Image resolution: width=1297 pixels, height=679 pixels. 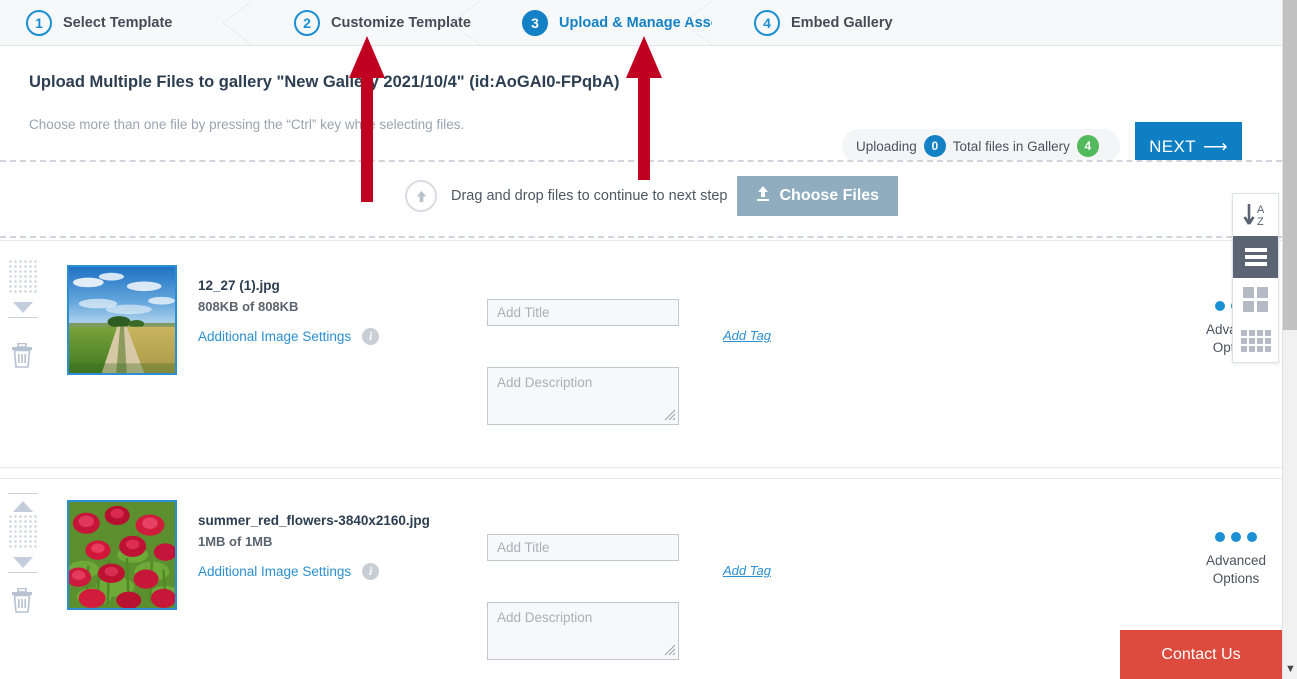 What do you see at coordinates (1215, 146) in the screenshot?
I see `arrow-right-icon: ⟶` at bounding box center [1215, 146].